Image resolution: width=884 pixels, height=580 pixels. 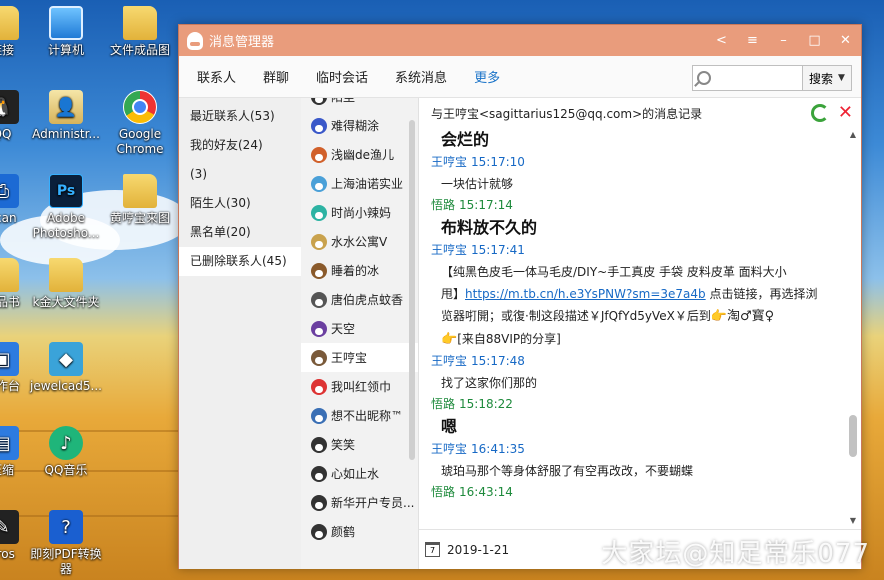 What do you see at coordinates (520, 40) in the screenshot?
I see `title-bar: 消息管理器 < ≡ – □ ✕` at bounding box center [520, 40].